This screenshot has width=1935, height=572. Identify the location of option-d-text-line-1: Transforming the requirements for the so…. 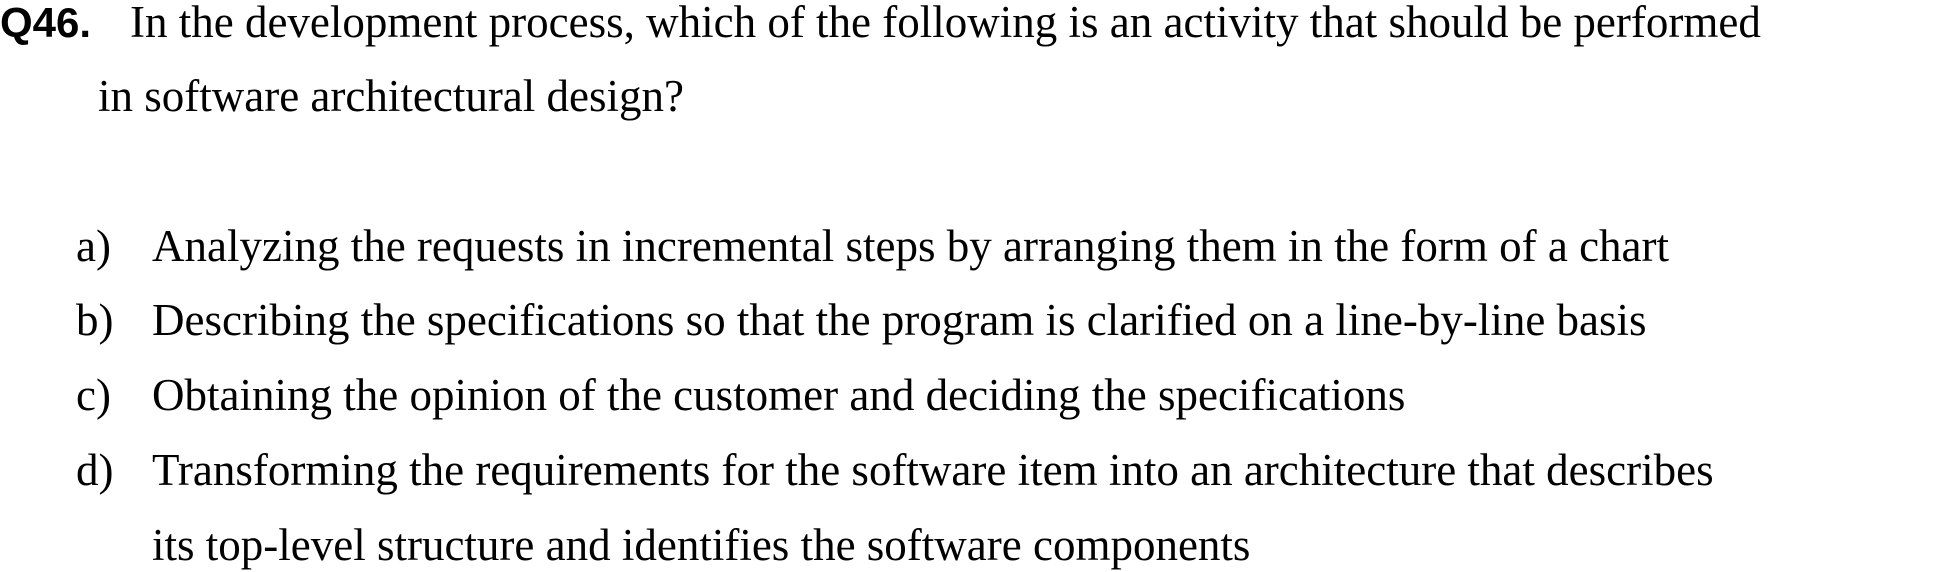
(933, 470).